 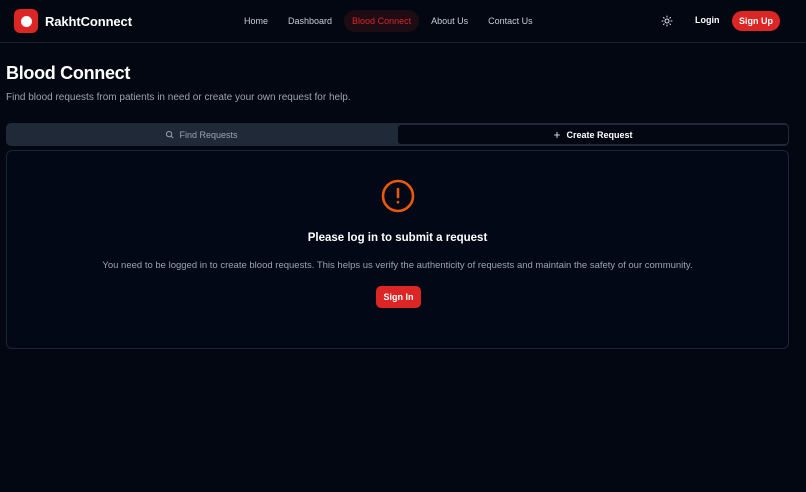 I want to click on tab-create-request: Create Request, so click(x=593, y=134).